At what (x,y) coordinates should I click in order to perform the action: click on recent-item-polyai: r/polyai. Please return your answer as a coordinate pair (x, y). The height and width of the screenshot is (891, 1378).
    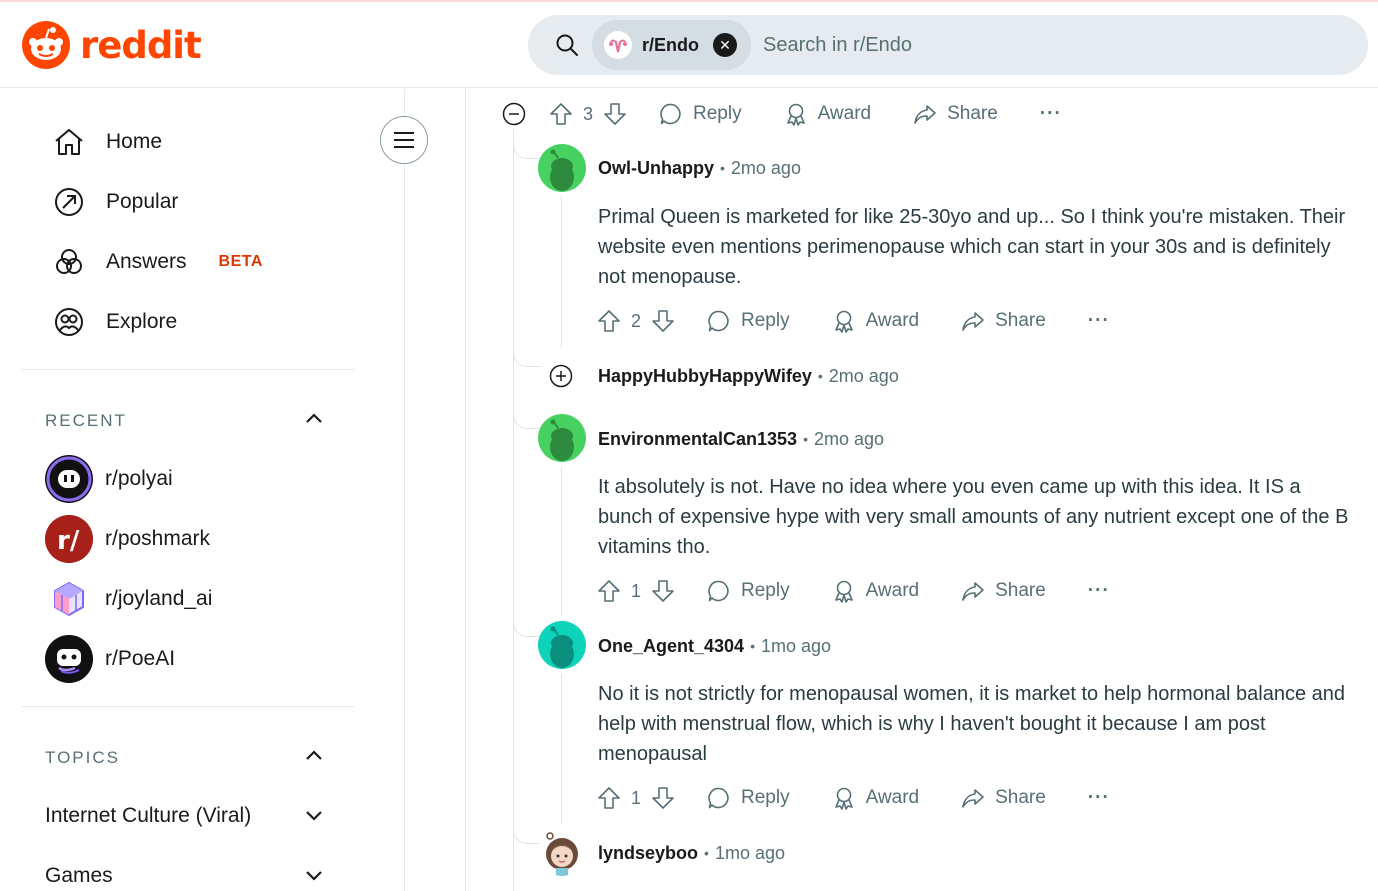
    Looking at the image, I should click on (109, 479).